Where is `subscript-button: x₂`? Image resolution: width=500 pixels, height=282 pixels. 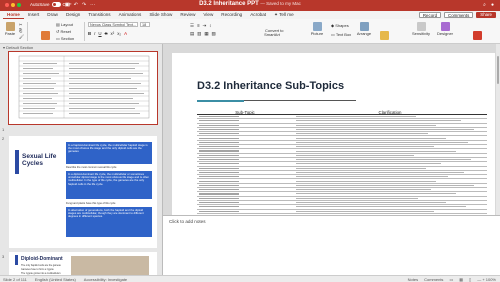 subscript-button: x₂ is located at coordinates (119, 33).